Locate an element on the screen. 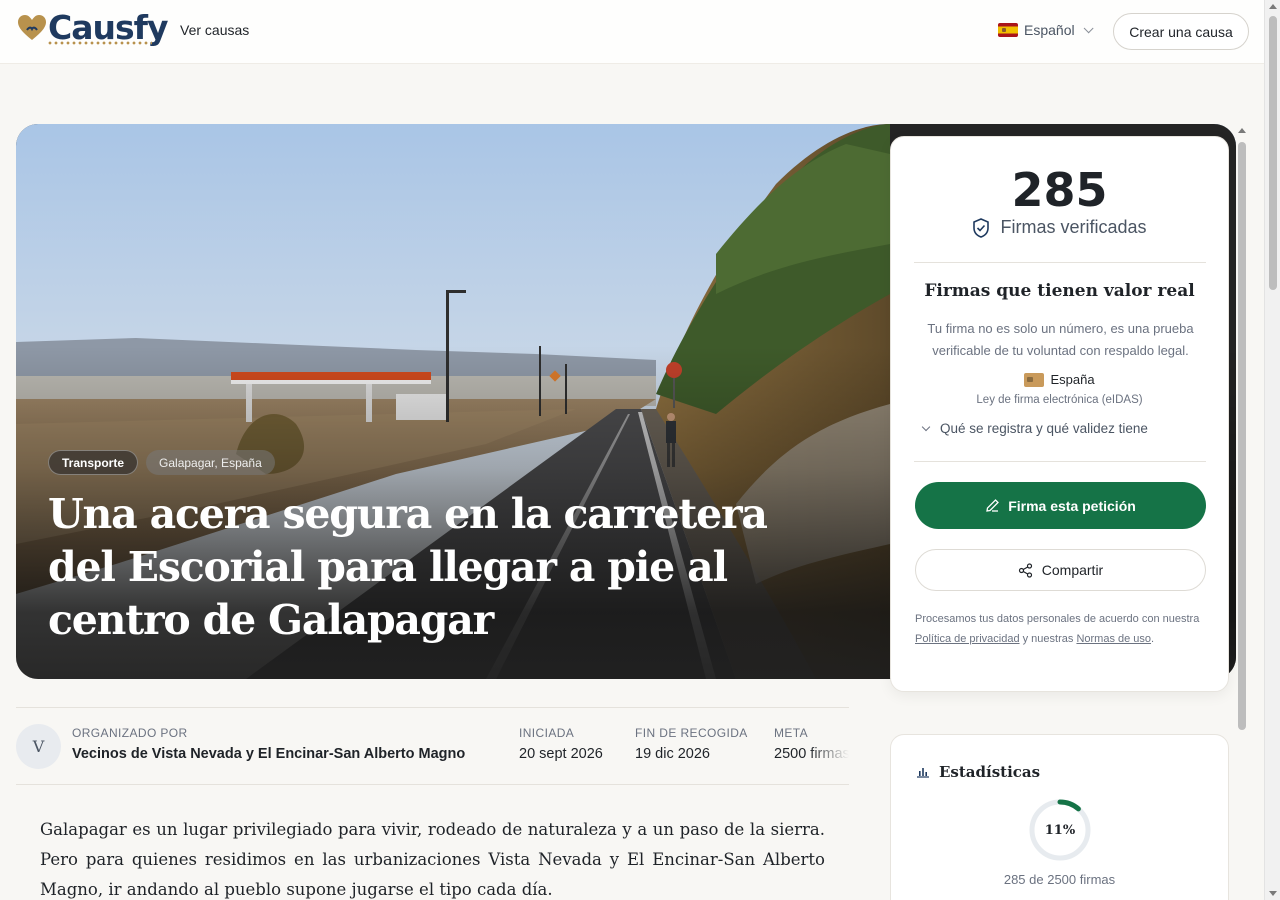 The height and width of the screenshot is (900, 1280). logo-dots is located at coordinates (99, 43).